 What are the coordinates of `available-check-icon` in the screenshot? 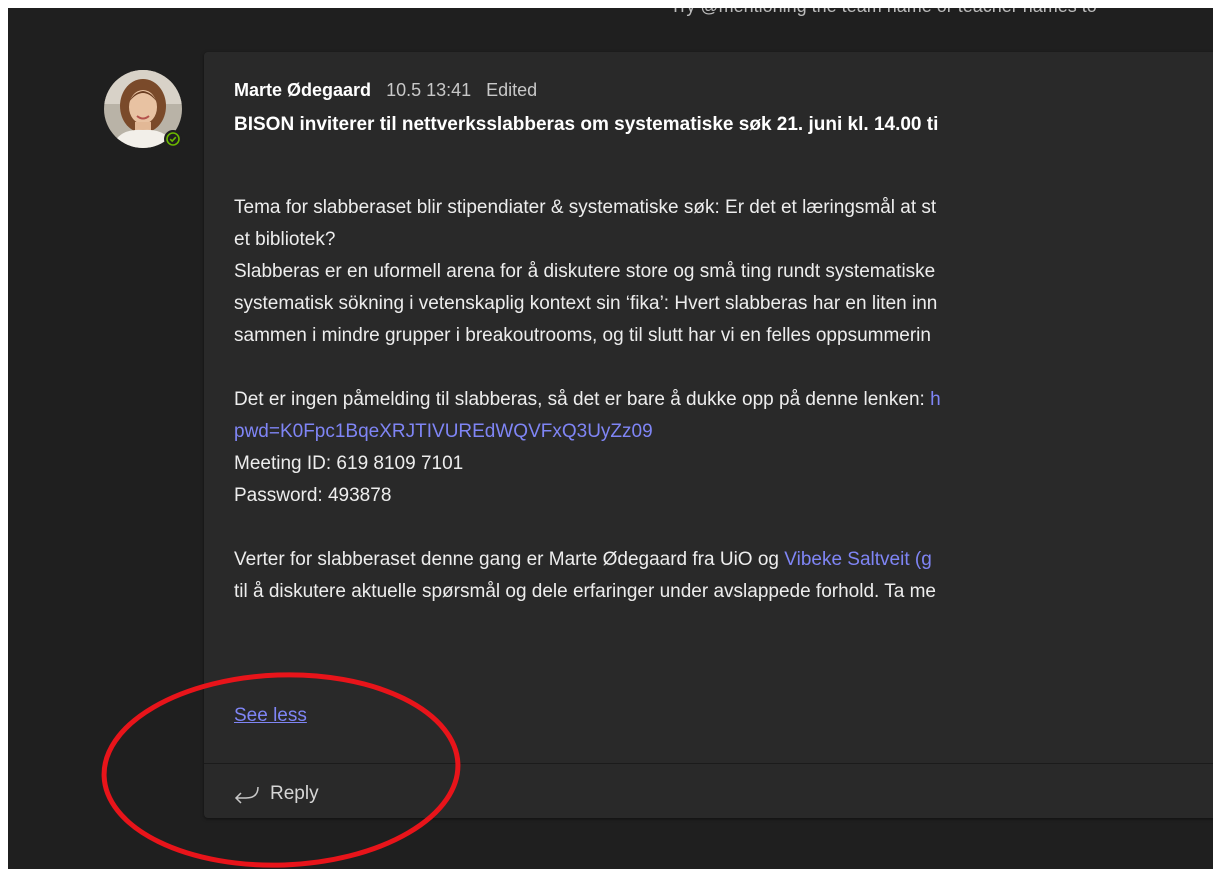 It's located at (173, 139).